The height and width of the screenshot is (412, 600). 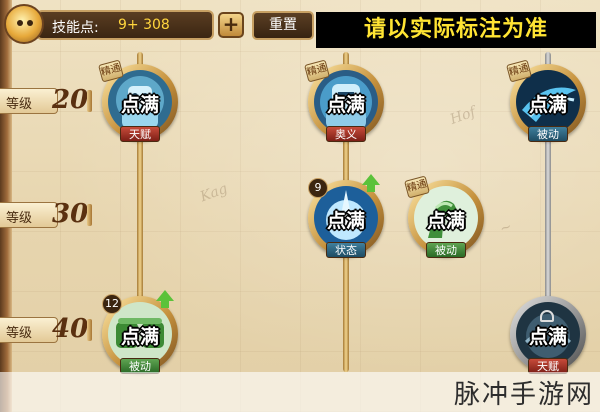 I want to click on skill-points-value: 9+ 308, so click(x=144, y=25).